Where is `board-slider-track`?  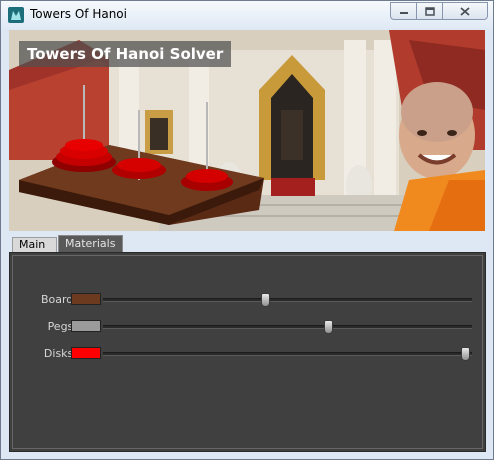
board-slider-track is located at coordinates (287, 300).